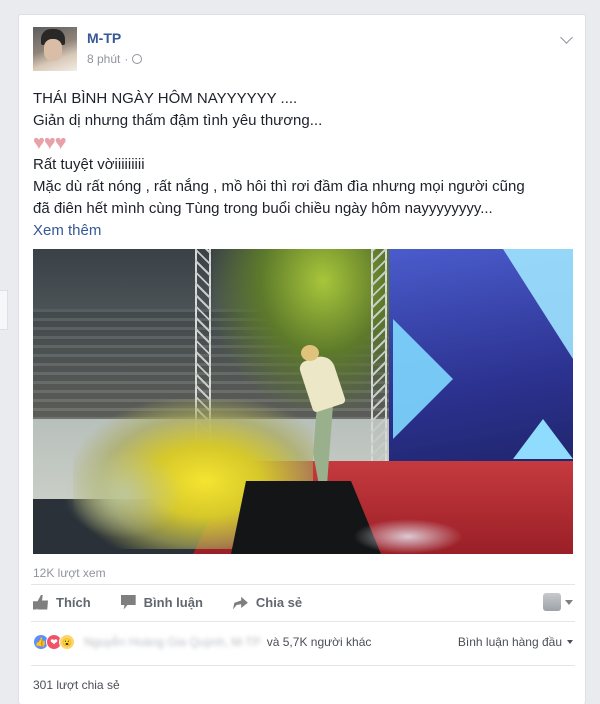  What do you see at coordinates (69, 573) in the screenshot?
I see `view-count: 12K lượt xem` at bounding box center [69, 573].